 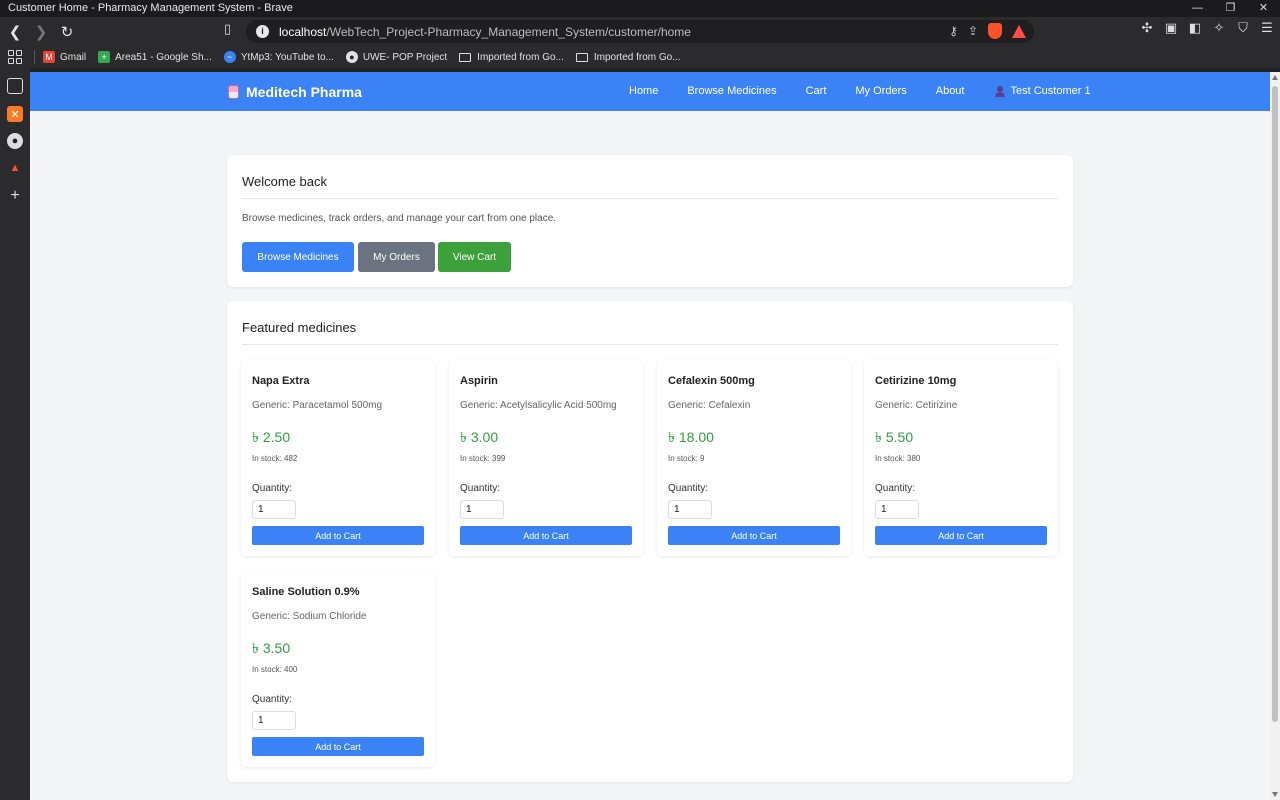 What do you see at coordinates (1267, 28) in the screenshot?
I see `menu-icon: ☰` at bounding box center [1267, 28].